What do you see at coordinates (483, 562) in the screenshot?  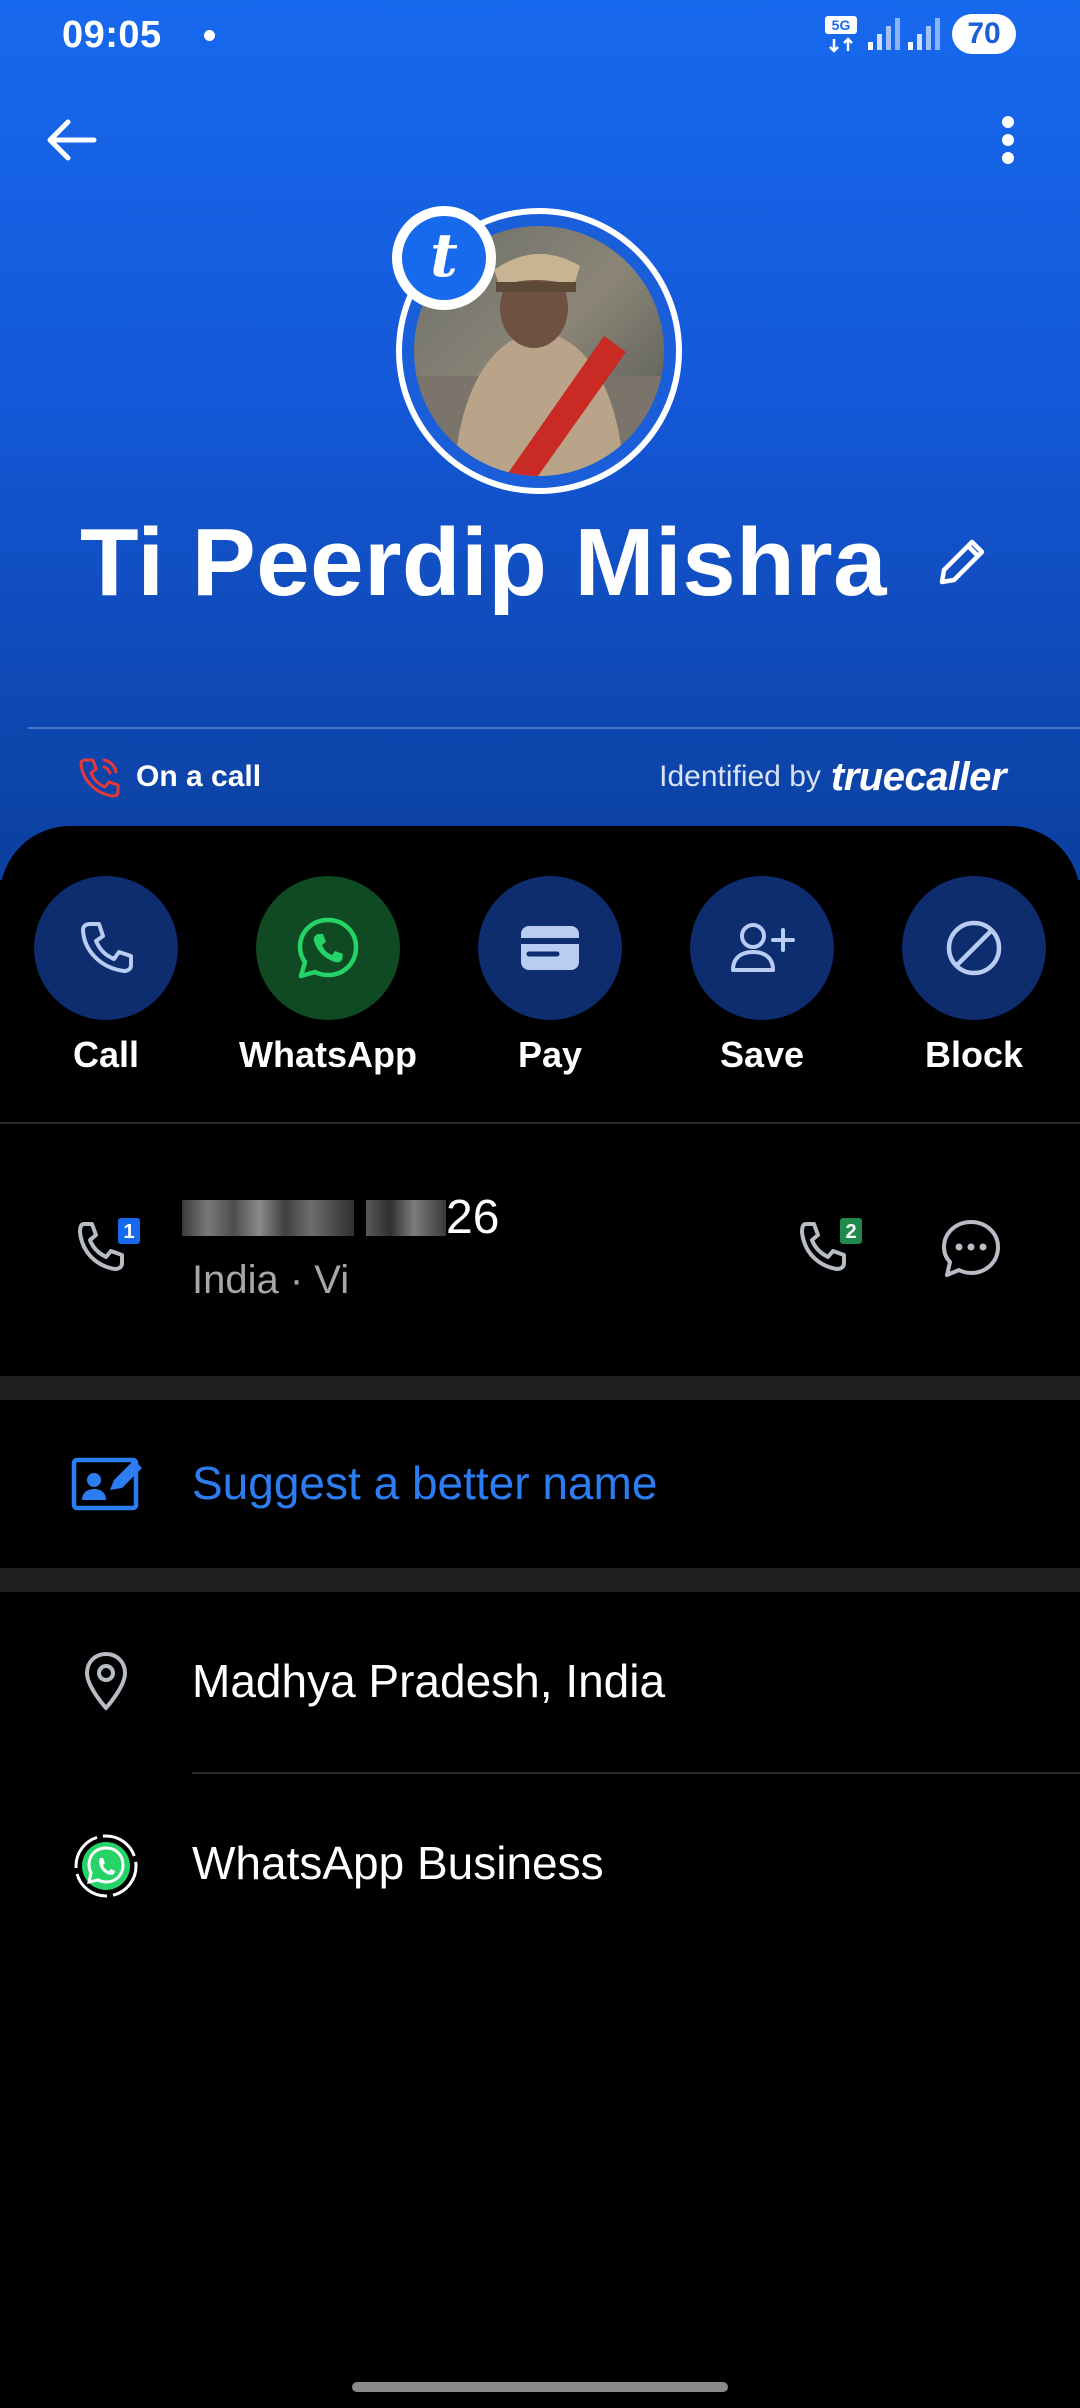 I see `contact-name: Ti Peerdip Mishra` at bounding box center [483, 562].